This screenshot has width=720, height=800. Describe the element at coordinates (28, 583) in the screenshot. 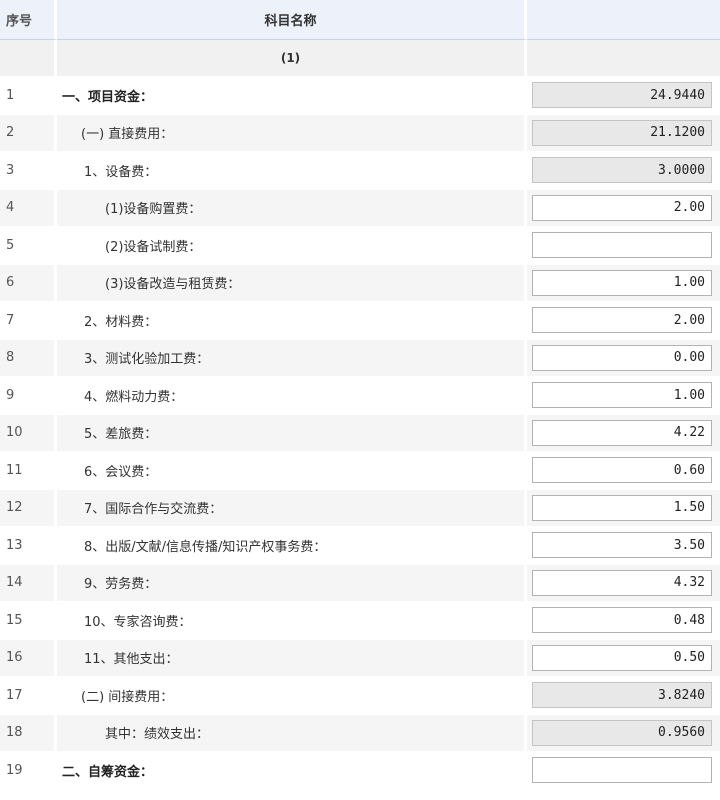

I see `row-serial-number: 14` at that location.